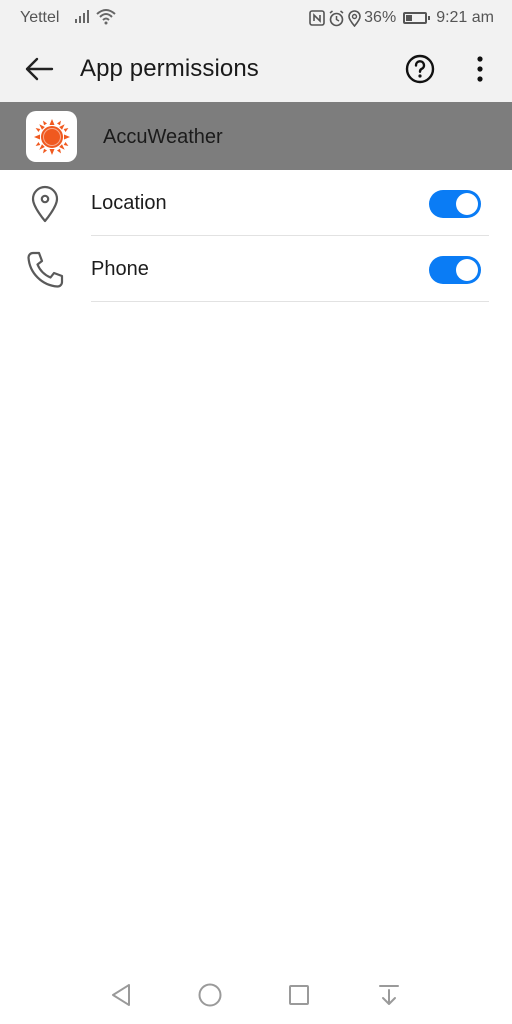 This screenshot has height=1024, width=512. What do you see at coordinates (129, 203) in the screenshot?
I see `permission-label-location: Location` at bounding box center [129, 203].